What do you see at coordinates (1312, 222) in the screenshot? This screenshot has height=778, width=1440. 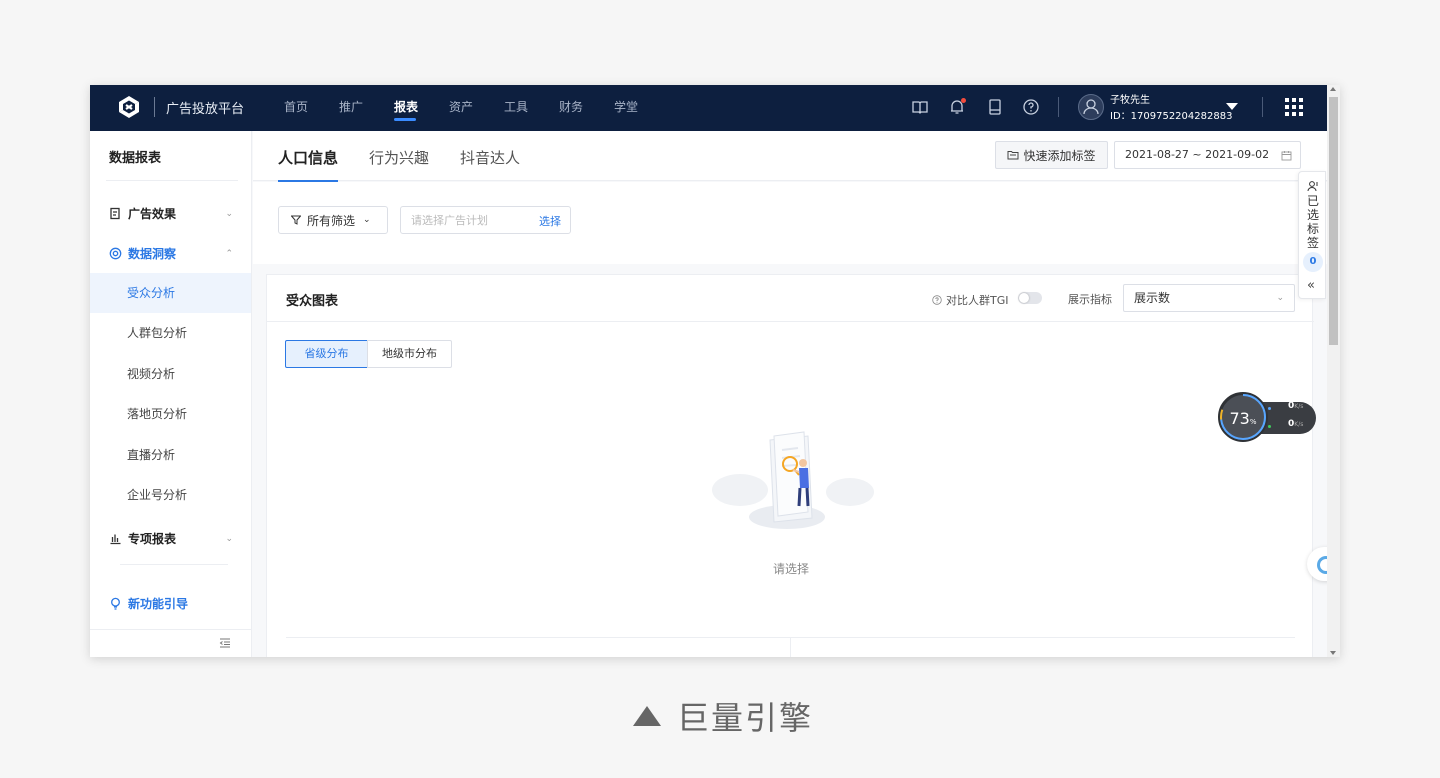 I see `selected-tags-label: 已选标签` at bounding box center [1312, 222].